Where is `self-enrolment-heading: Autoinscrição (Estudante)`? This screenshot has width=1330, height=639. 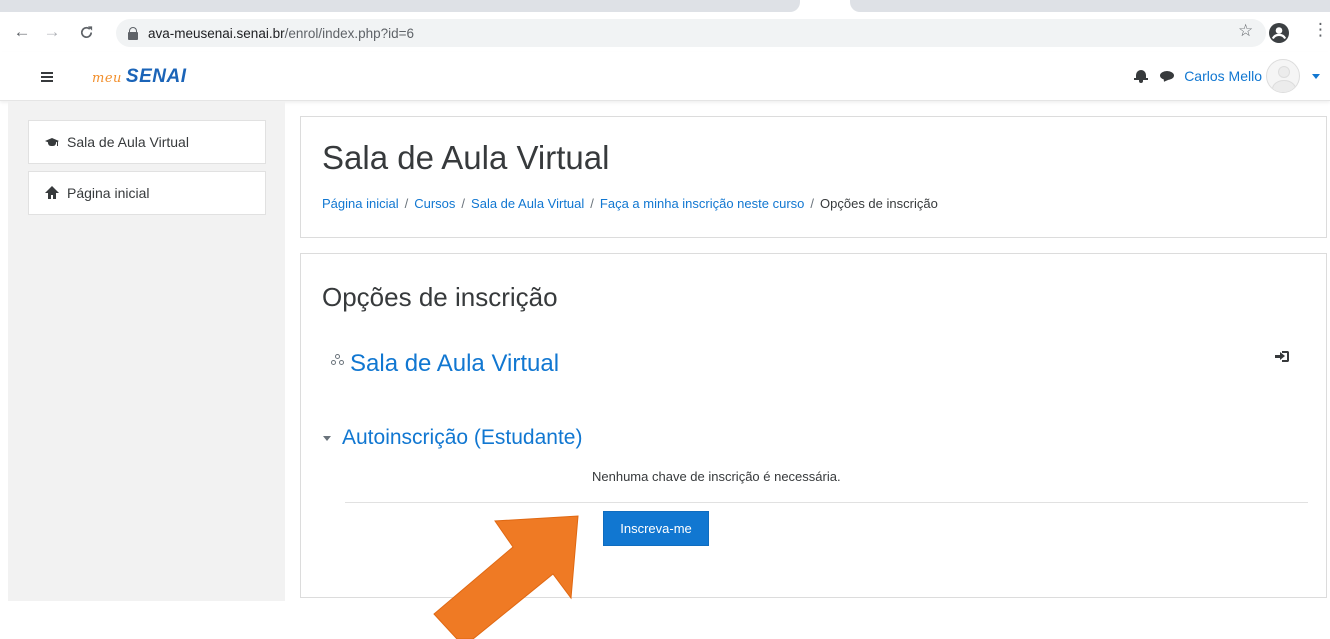 self-enrolment-heading: Autoinscrição (Estudante) is located at coordinates (452, 438).